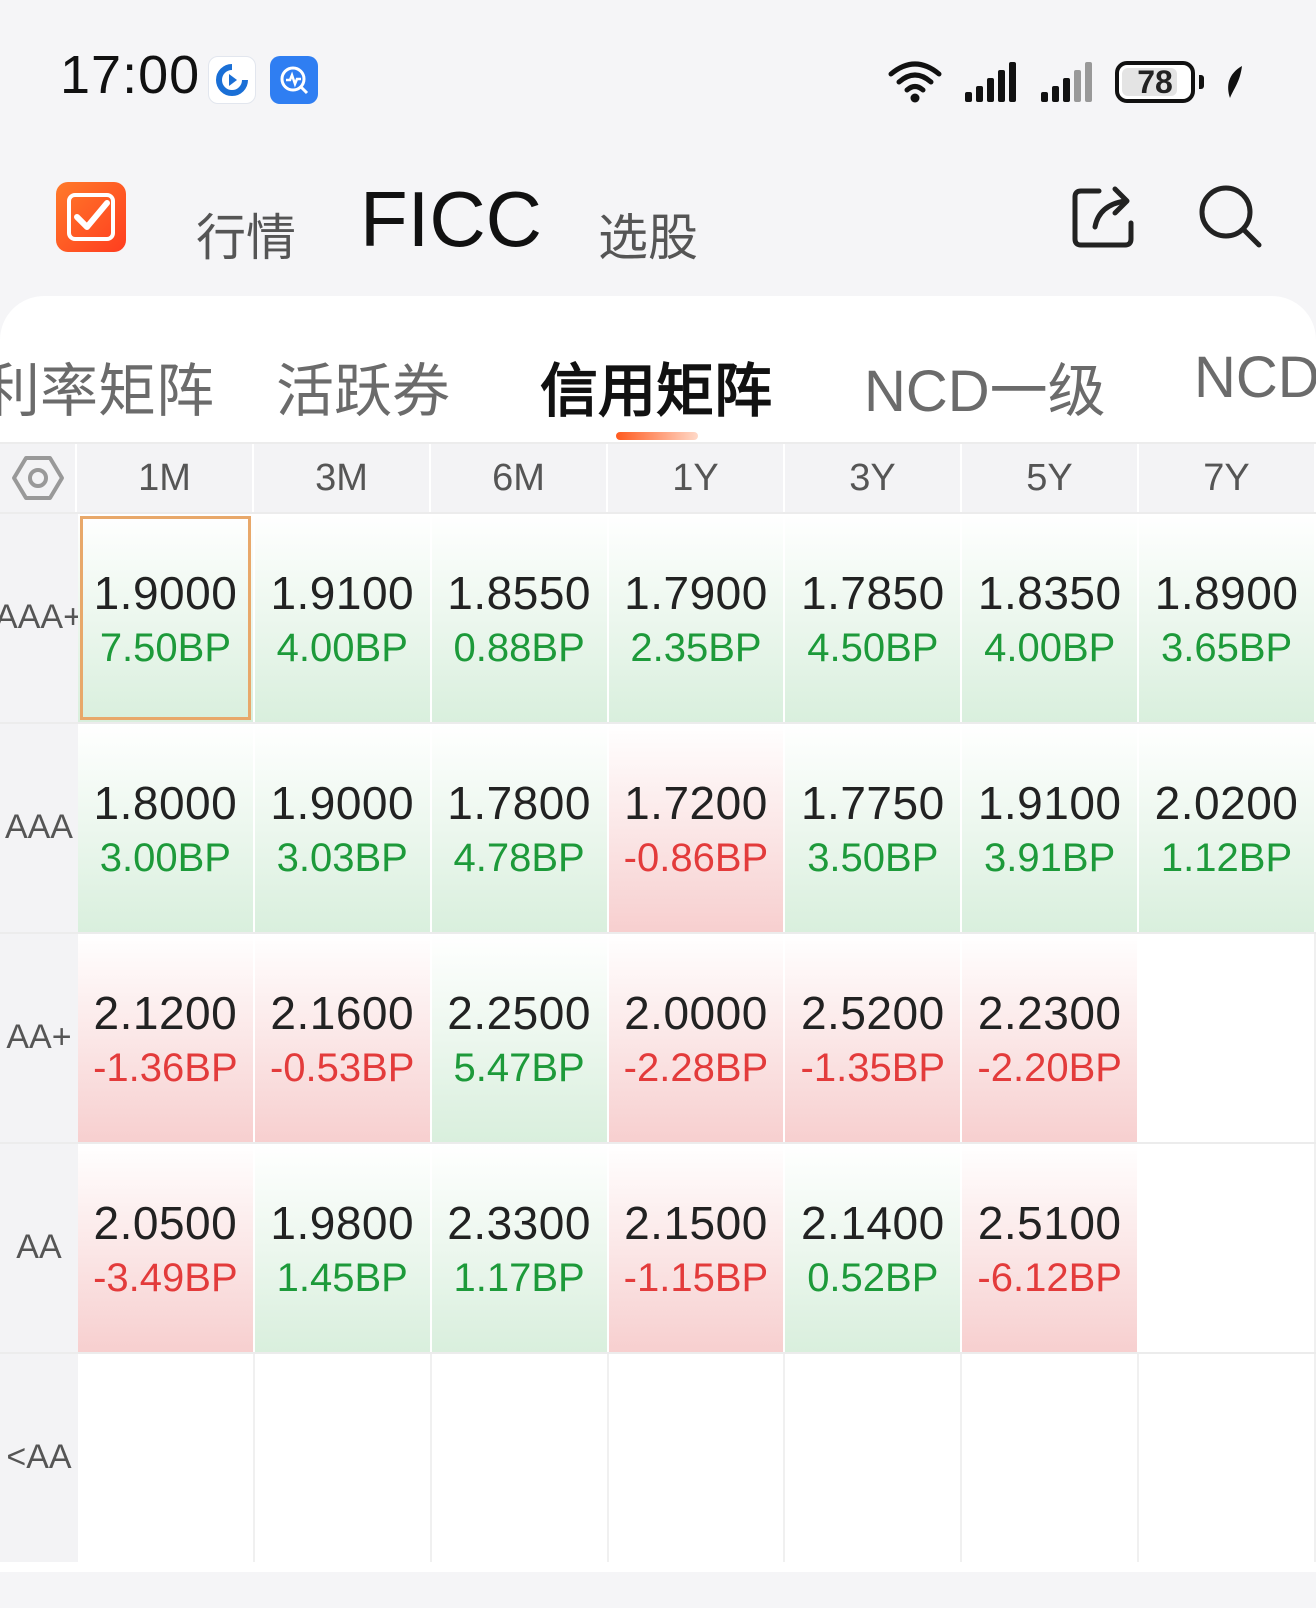  I want to click on column-header: 1M, so click(165, 478).